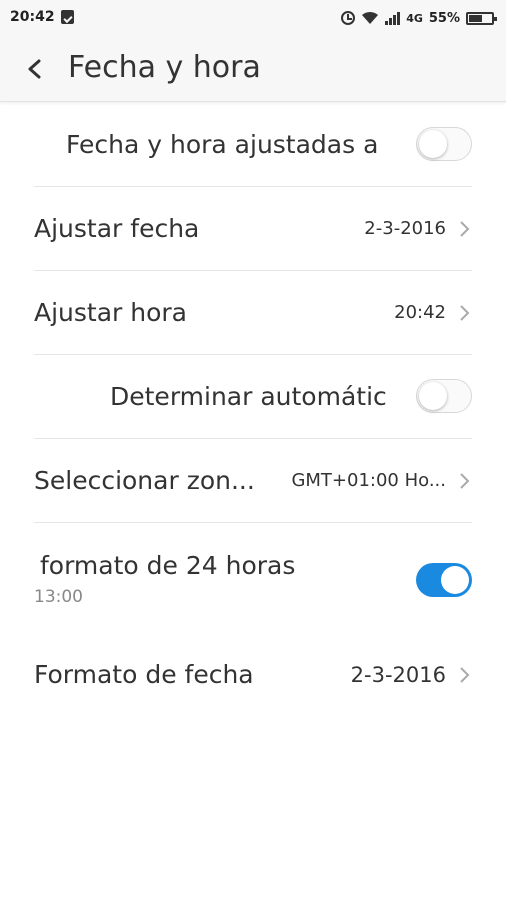  I want to click on set-date-value: 2-3-2016, so click(405, 228).